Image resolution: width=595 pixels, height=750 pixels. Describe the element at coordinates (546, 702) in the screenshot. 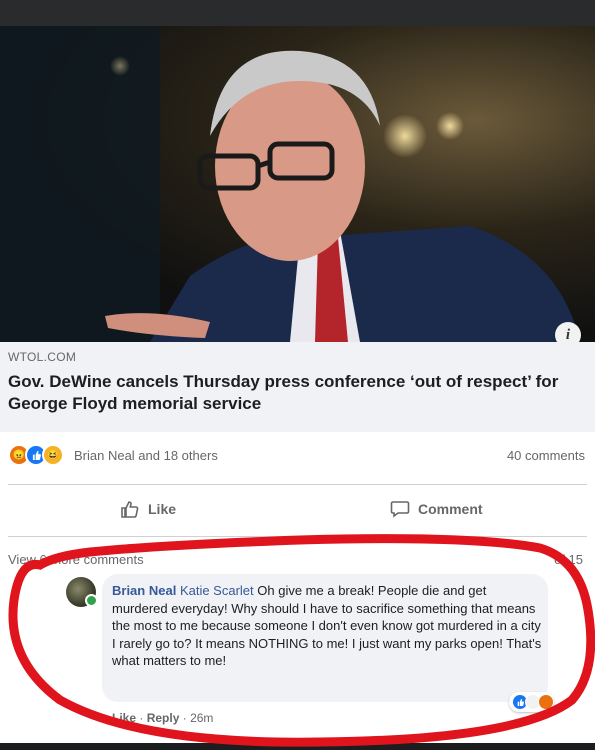

I see `angry-icon` at that location.